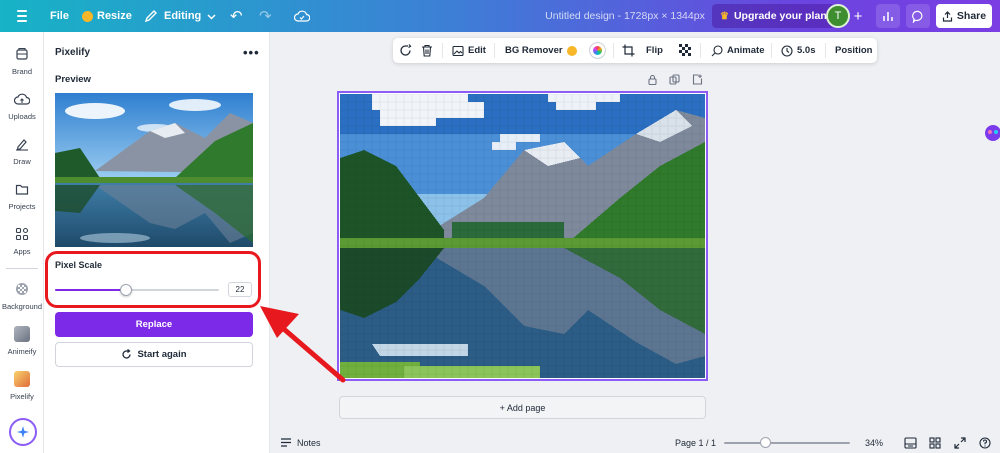 The width and height of the screenshot is (1000, 453). Describe the element at coordinates (22, 289) in the screenshot. I see `checker-icon` at that location.